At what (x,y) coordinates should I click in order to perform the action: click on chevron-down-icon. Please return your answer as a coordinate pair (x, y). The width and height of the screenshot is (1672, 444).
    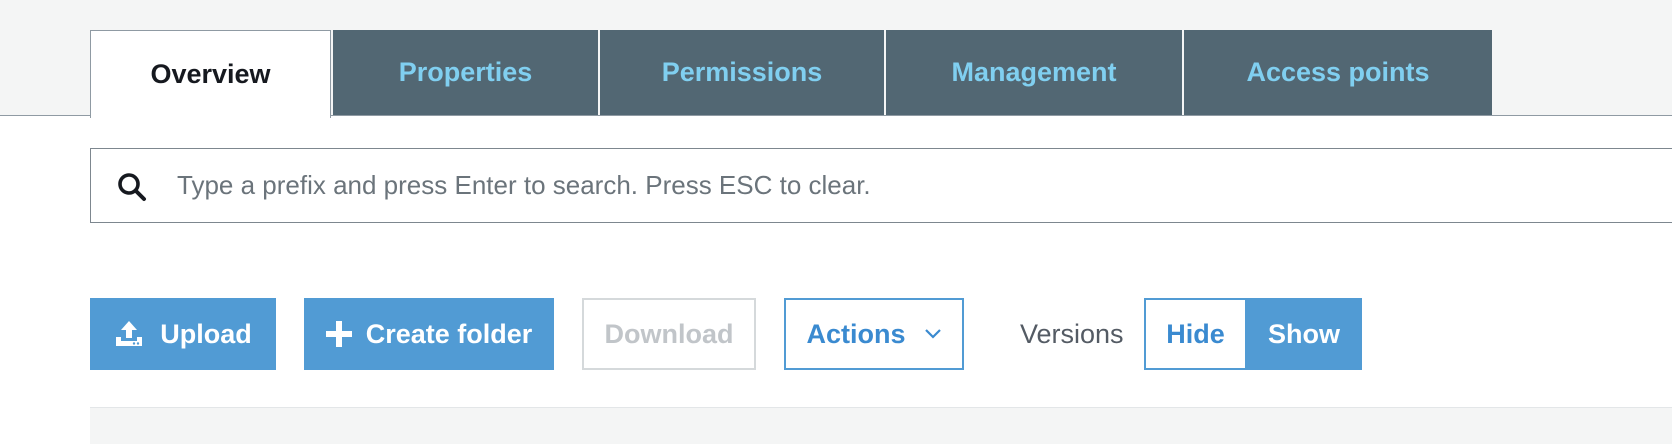
    Looking at the image, I should click on (933, 334).